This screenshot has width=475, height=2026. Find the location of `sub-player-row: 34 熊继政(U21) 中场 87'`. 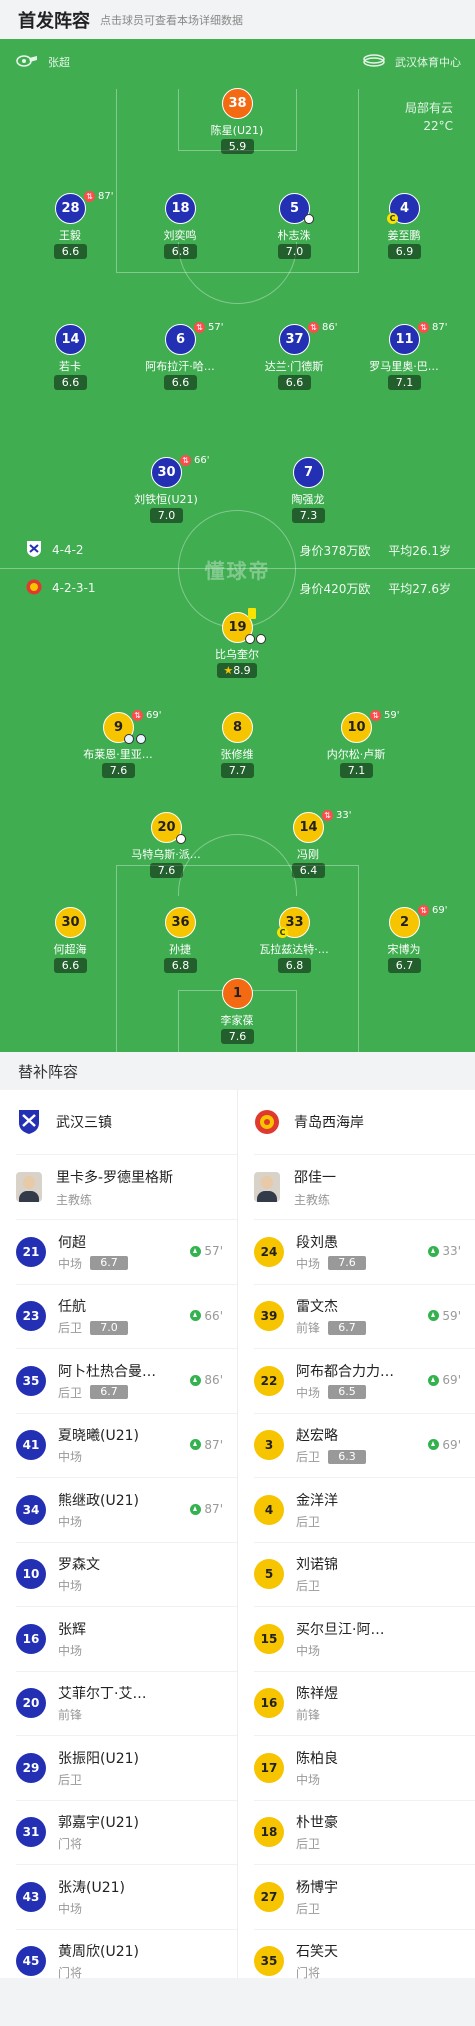

sub-player-row: 34 熊继政(U21) 中场 87' is located at coordinates (118, 1510).